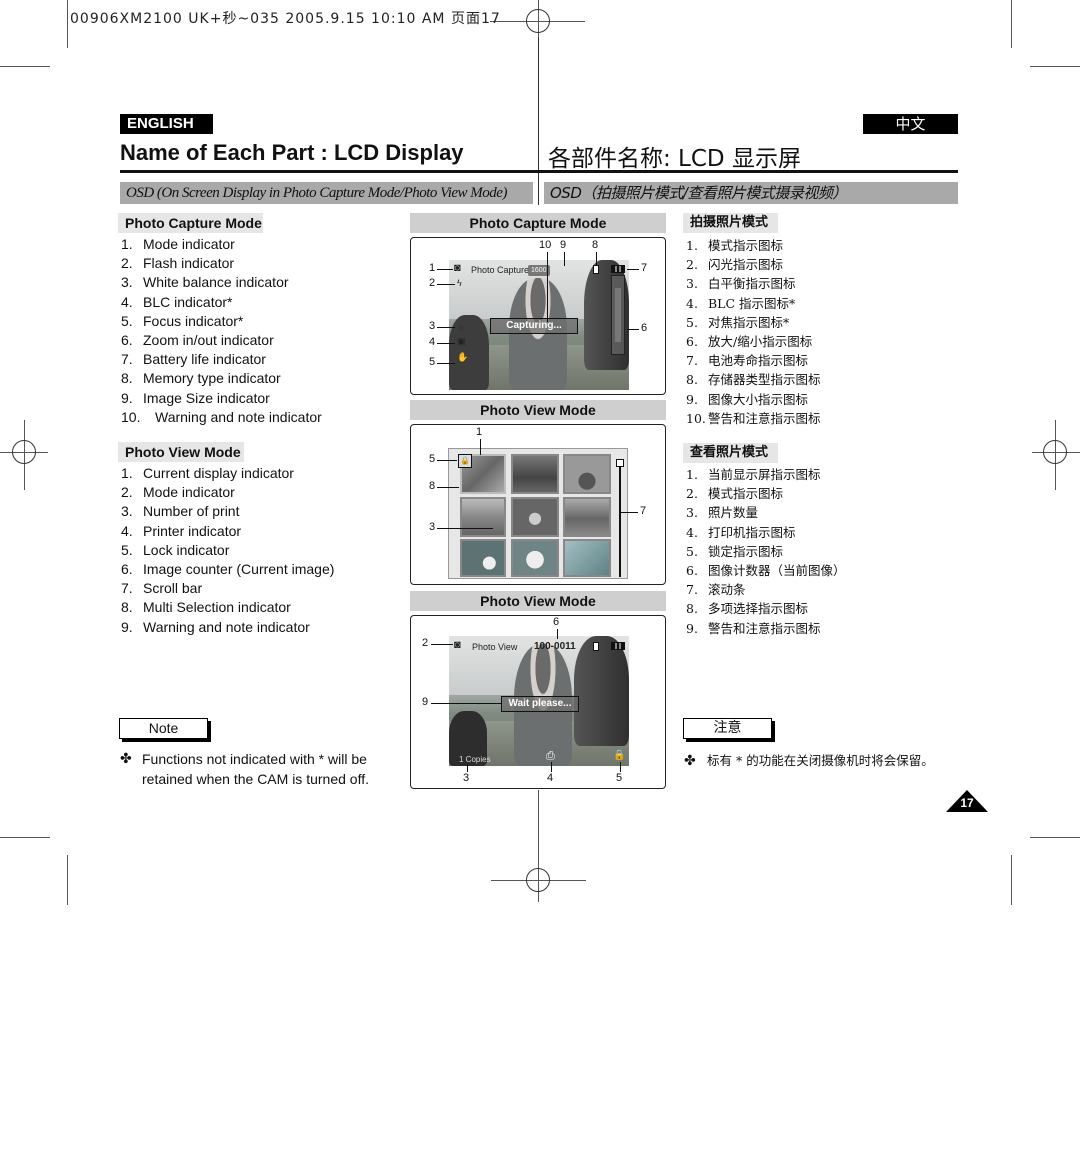 Image resolution: width=1080 pixels, height=1163 pixels. What do you see at coordinates (766, 493) in the screenshot?
I see `list-item: 2. 模式指示图标` at bounding box center [766, 493].